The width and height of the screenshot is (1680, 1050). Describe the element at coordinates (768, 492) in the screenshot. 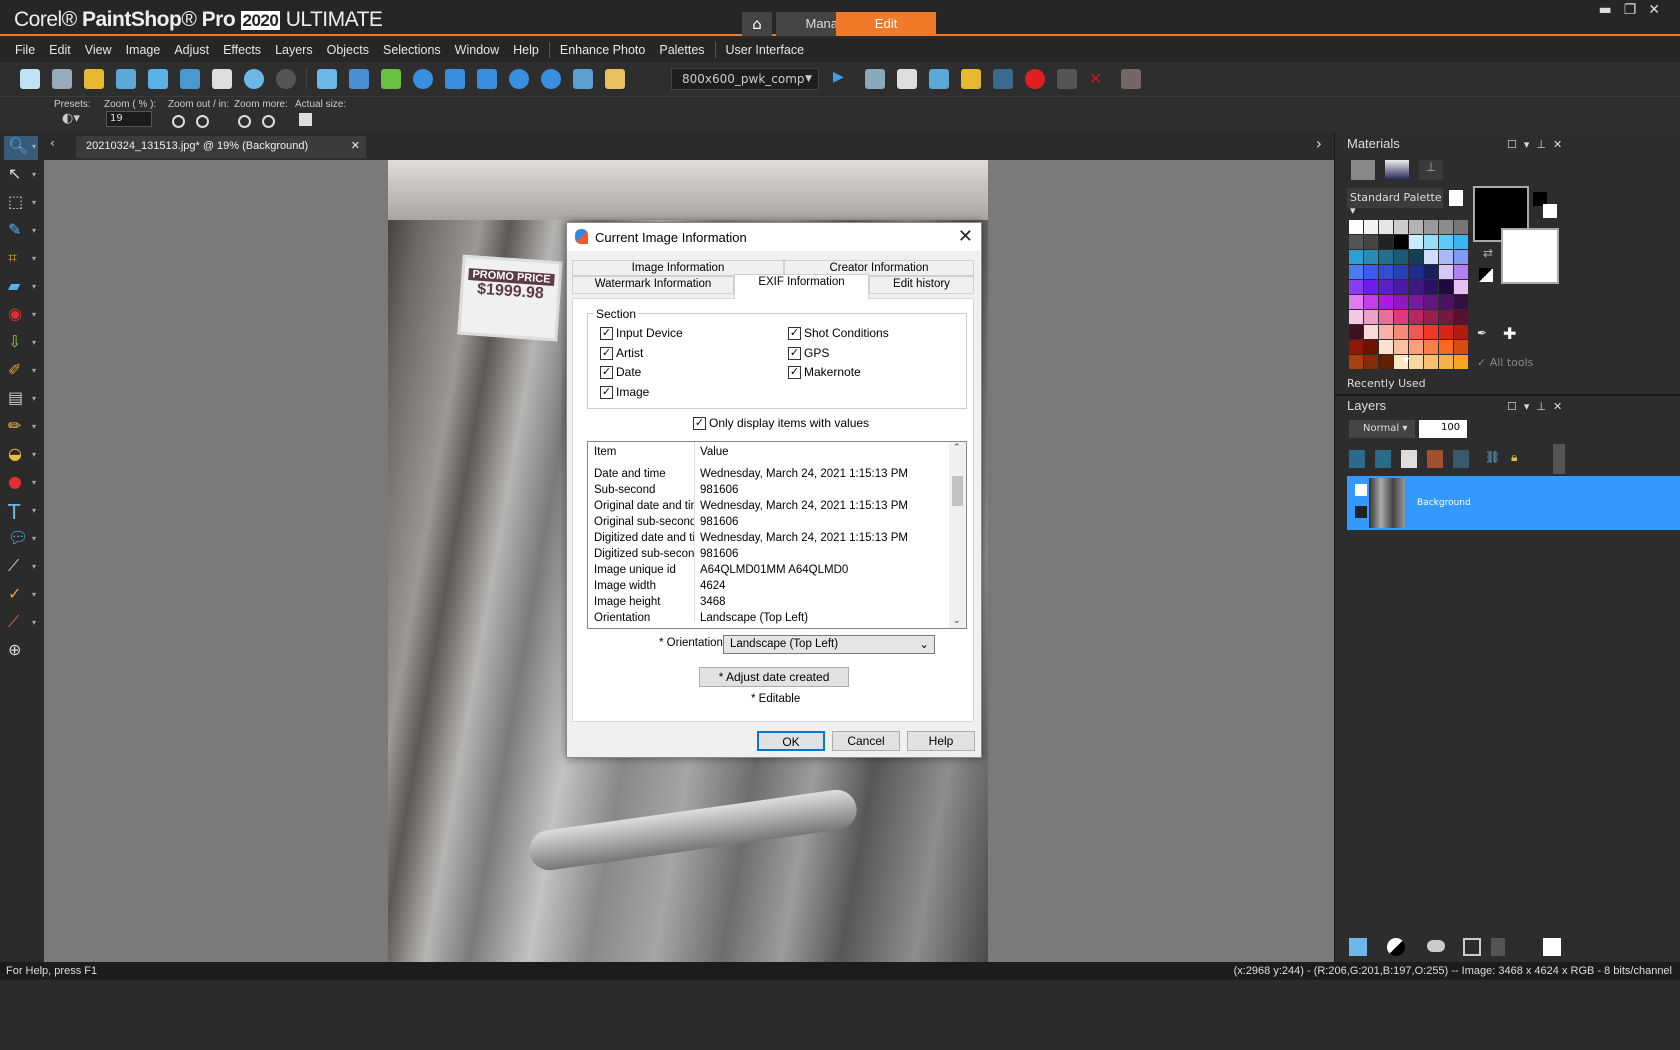

I see `list-item: Sub-second 981606` at that location.